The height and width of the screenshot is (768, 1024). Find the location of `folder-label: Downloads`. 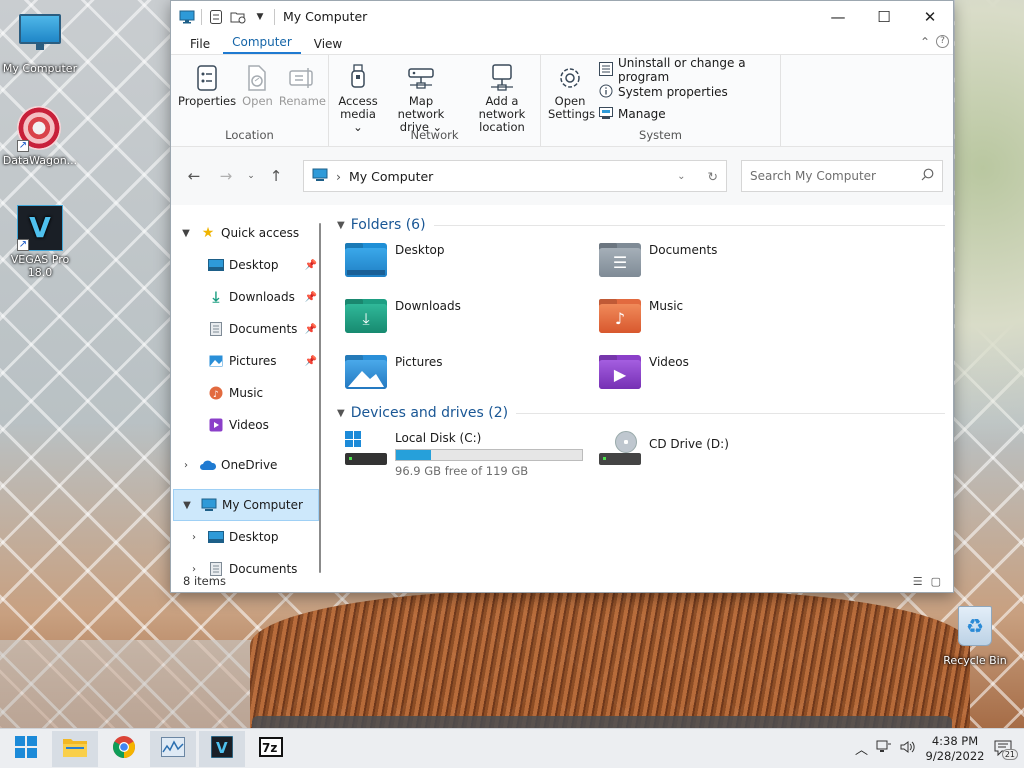

folder-label: Downloads is located at coordinates (428, 306).